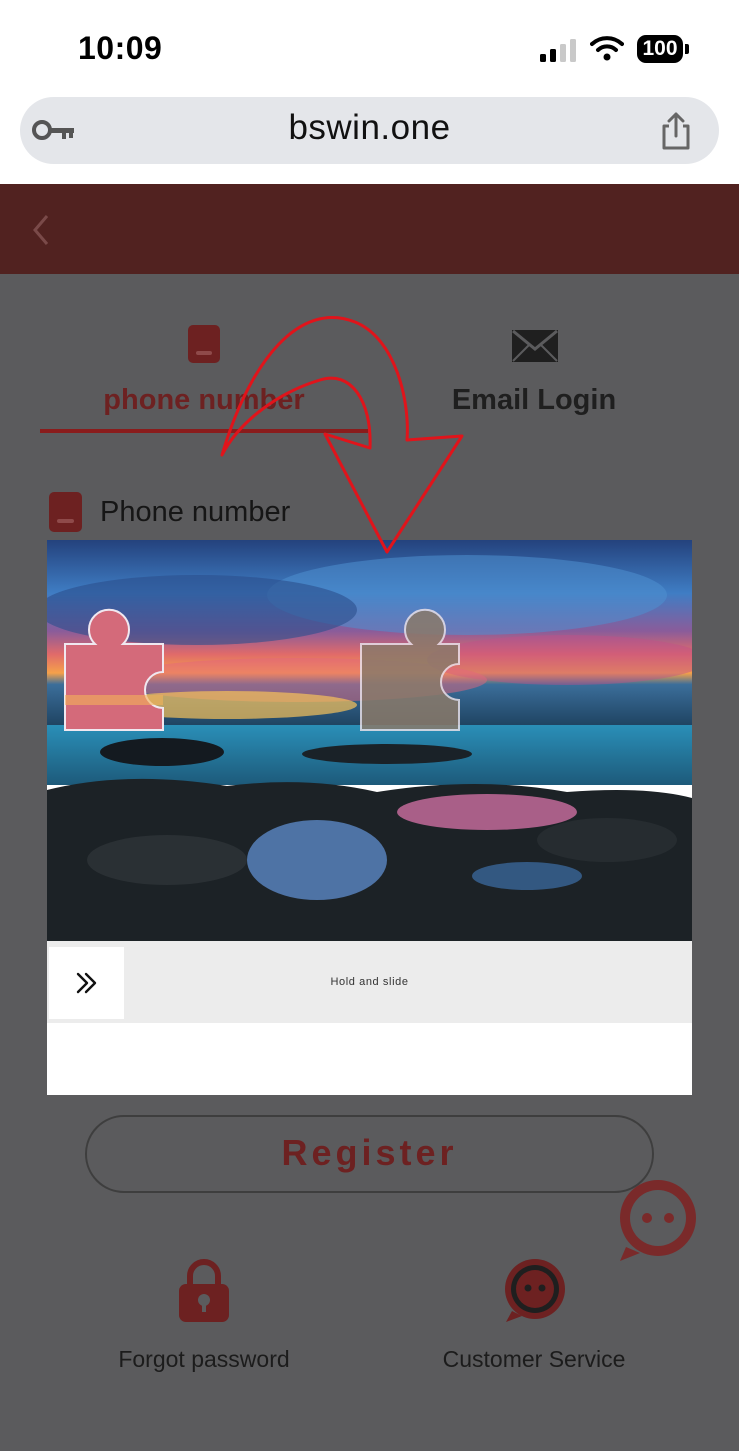  What do you see at coordinates (658, 1220) in the screenshot?
I see `chat-bubble-icon` at bounding box center [658, 1220].